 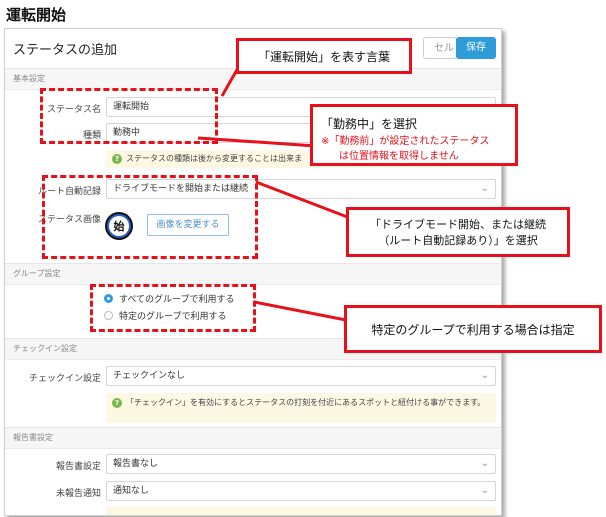 What do you see at coordinates (458, 240) in the screenshot?
I see `callout-route-line2: （ルート自動記録あり）」を選択` at bounding box center [458, 240].